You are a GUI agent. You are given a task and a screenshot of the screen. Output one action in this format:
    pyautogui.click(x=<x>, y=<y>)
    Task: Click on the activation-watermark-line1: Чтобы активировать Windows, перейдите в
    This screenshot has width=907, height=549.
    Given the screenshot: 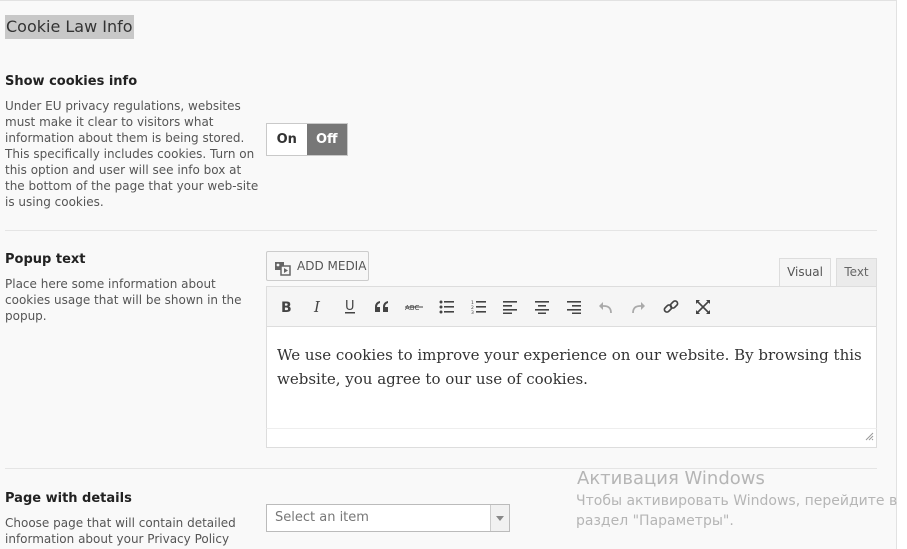 What is the action you would take?
    pyautogui.click(x=737, y=501)
    